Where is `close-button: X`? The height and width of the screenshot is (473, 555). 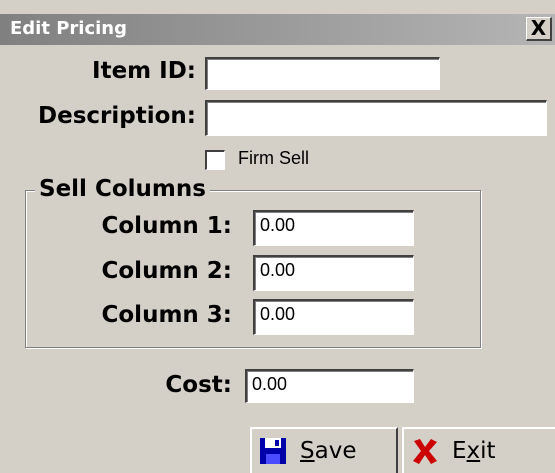 close-button: X is located at coordinates (539, 29).